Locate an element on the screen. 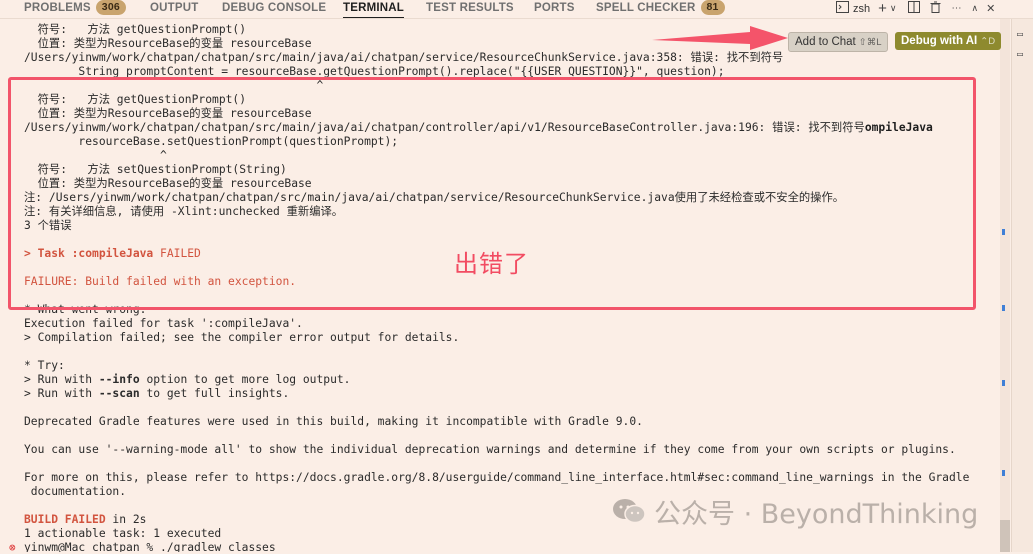  tab-problems-label: PROBLEMS is located at coordinates (57, 8).